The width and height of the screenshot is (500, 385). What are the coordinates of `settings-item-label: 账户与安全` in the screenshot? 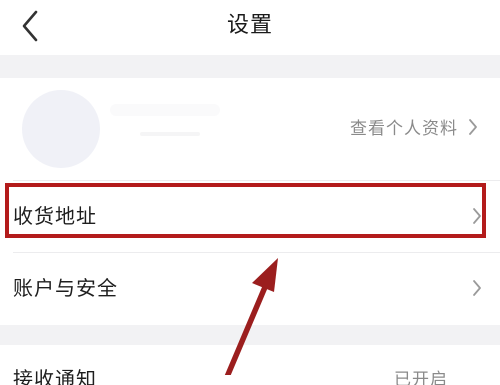 It's located at (65, 288).